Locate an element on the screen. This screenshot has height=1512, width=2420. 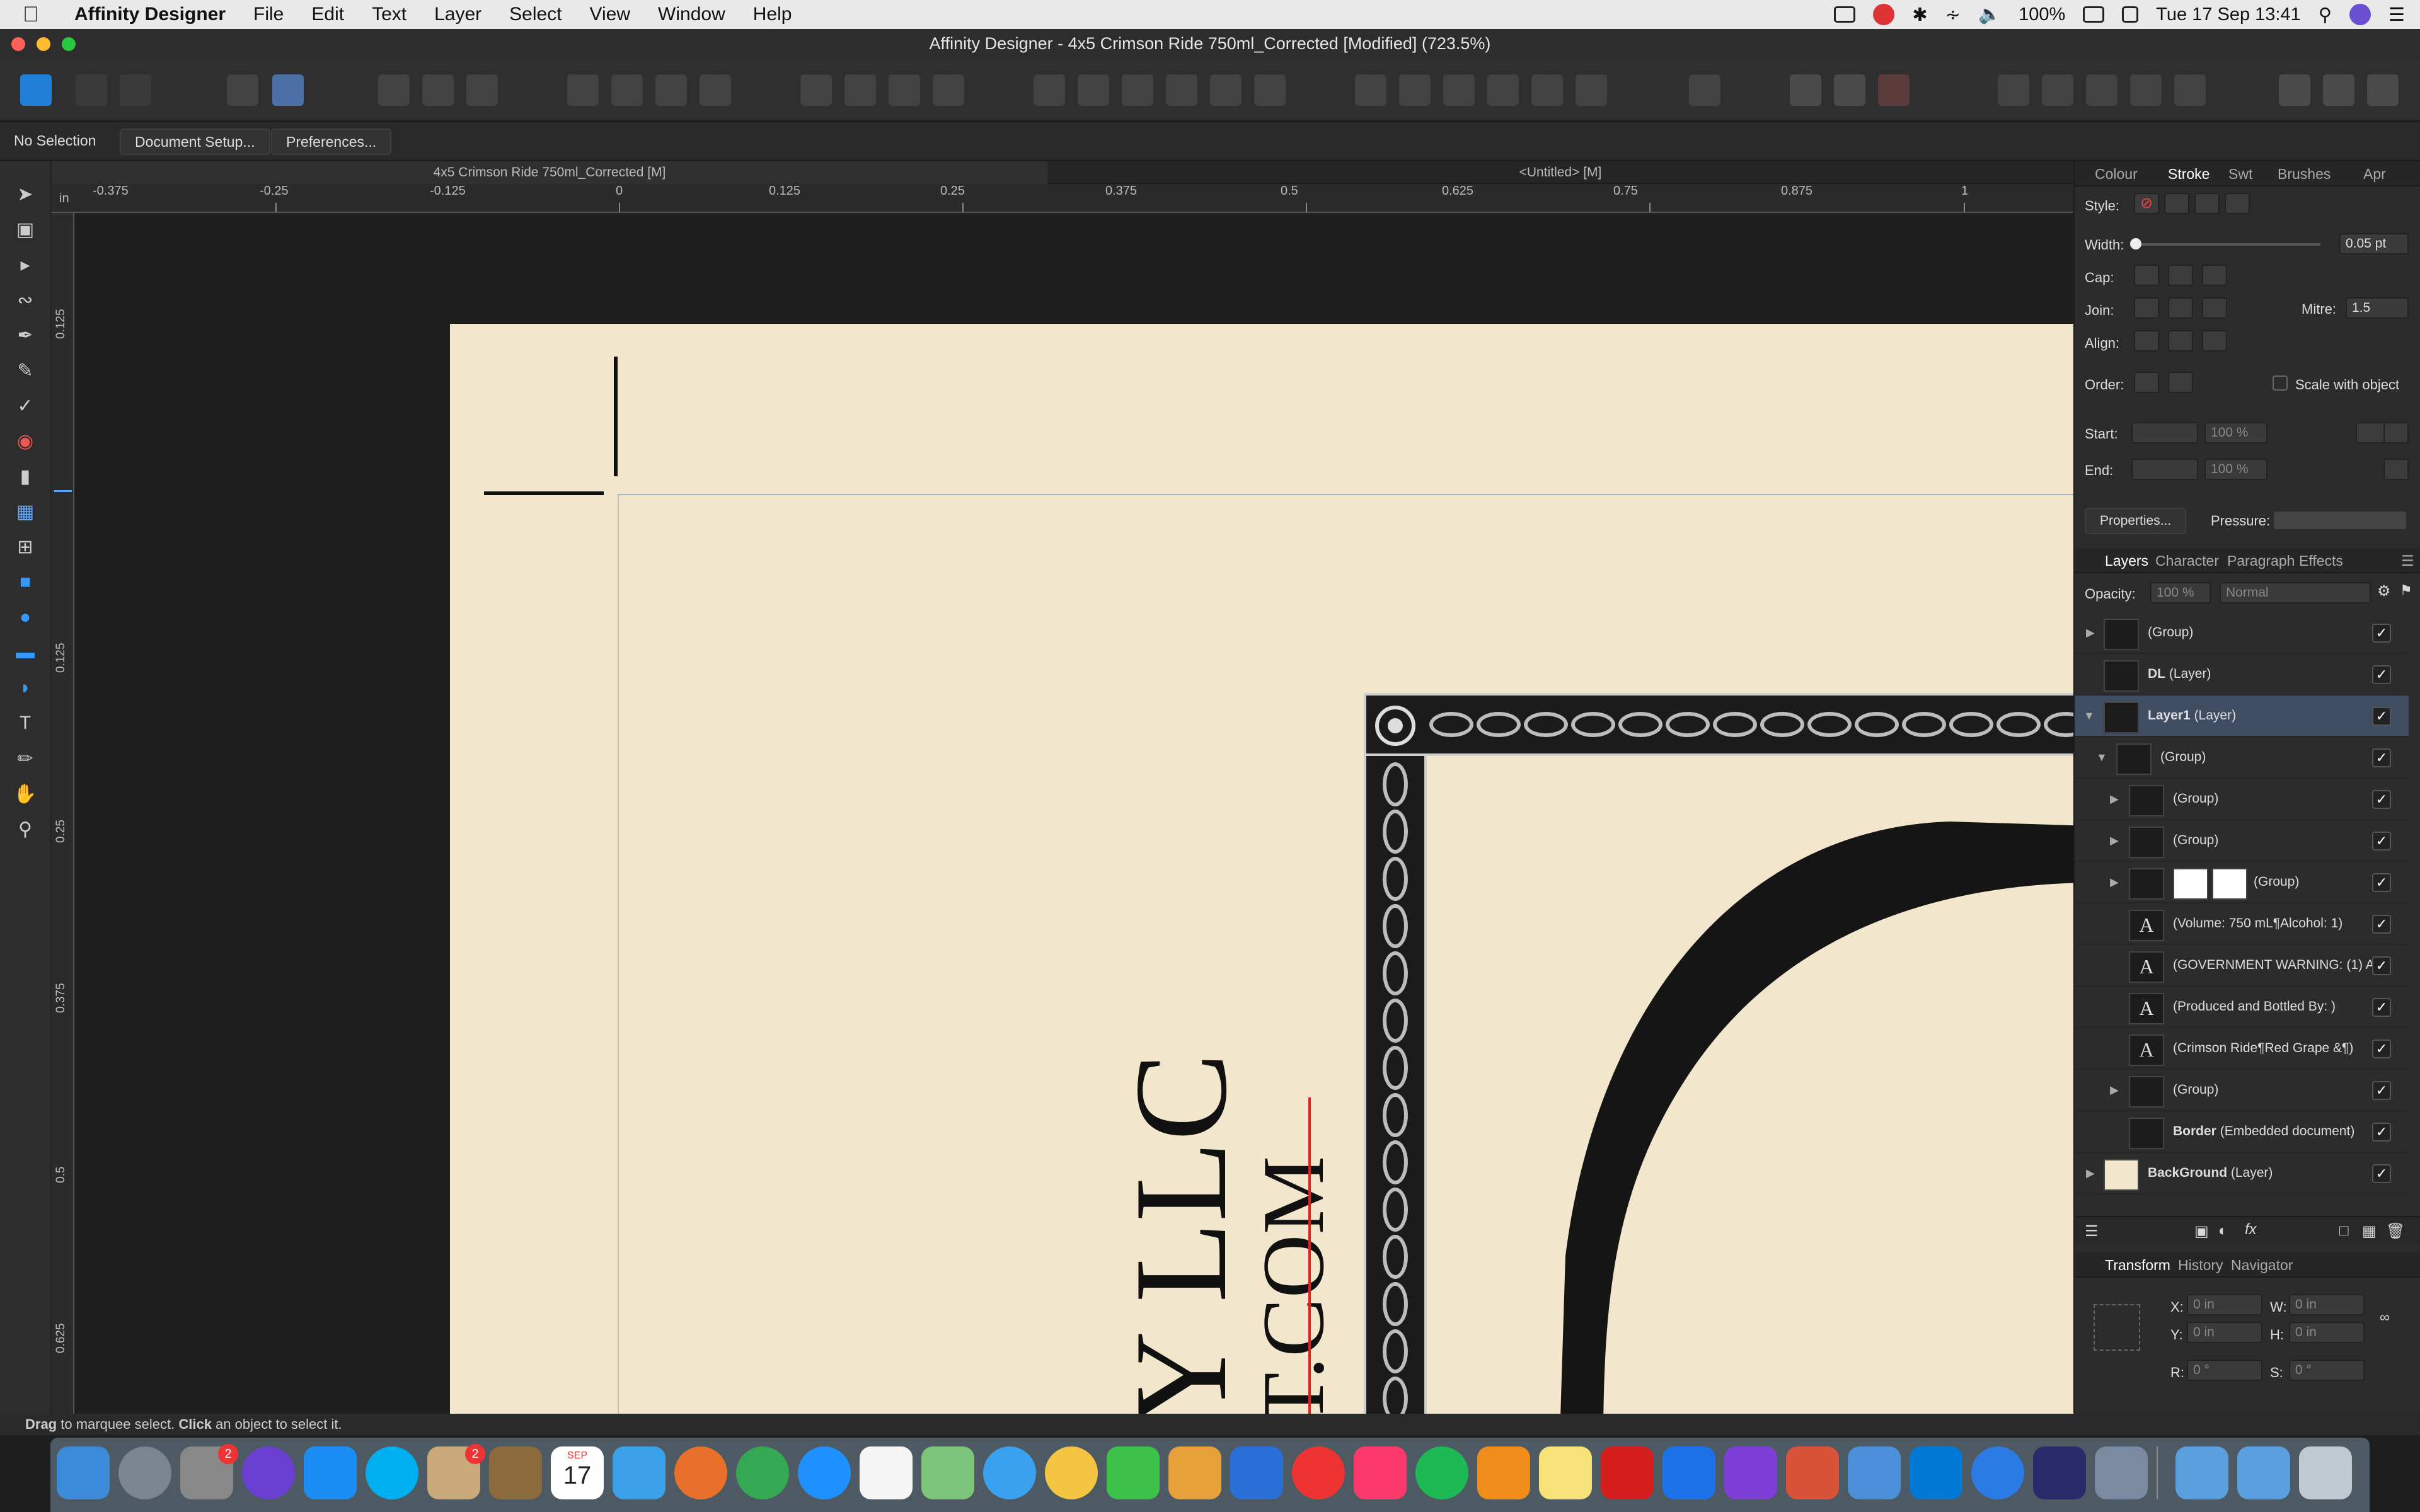
blend-mode-select: Normal is located at coordinates (2295, 593).